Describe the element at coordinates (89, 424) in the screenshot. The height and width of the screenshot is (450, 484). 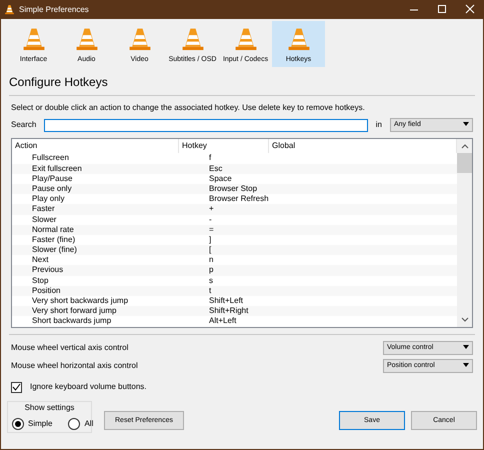
I see `radio-label: All` at that location.